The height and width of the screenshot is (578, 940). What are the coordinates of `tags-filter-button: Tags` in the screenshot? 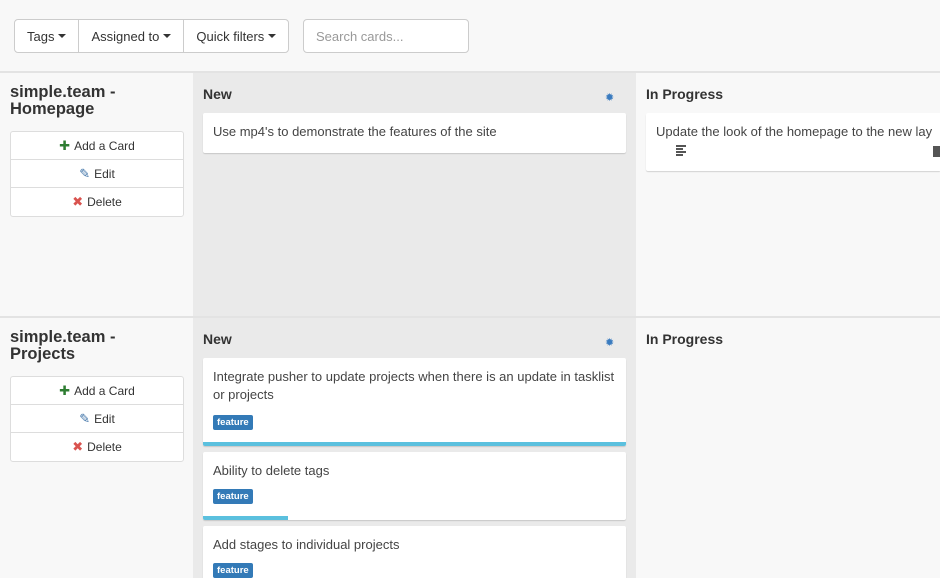 It's located at (47, 36).